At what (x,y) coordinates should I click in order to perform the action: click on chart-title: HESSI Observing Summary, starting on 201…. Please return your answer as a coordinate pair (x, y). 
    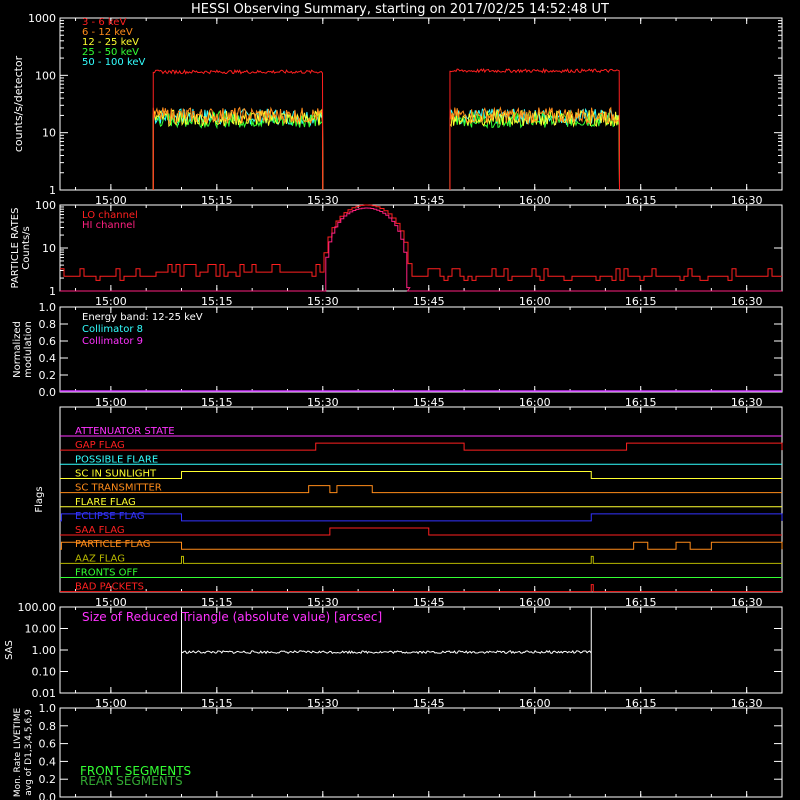
    Looking at the image, I should click on (400, 9).